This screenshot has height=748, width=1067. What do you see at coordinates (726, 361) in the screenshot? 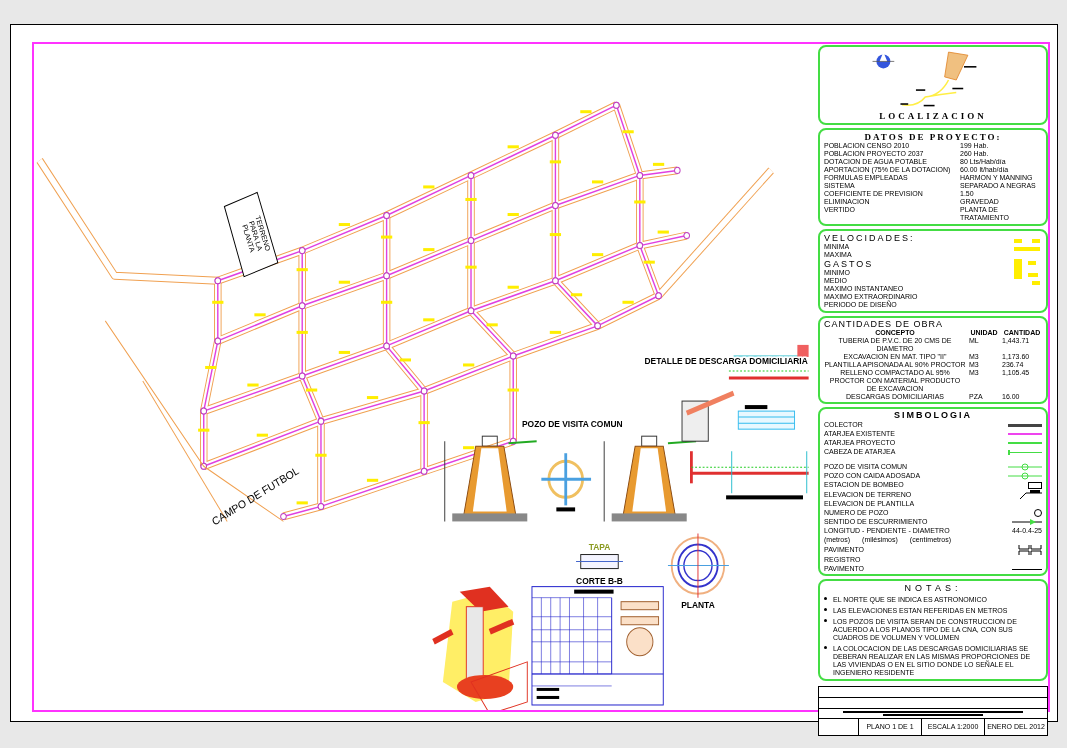
I see `detail-title: DETALLE DE DESCARGA DOMICILIARIA` at bounding box center [726, 361].